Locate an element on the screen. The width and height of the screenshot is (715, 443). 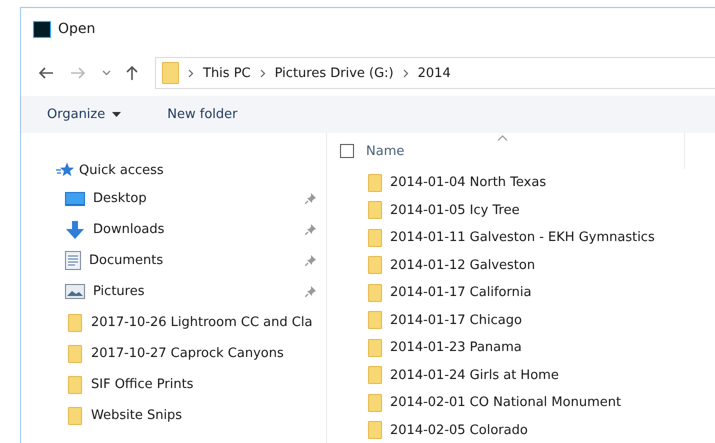
address-bar: This PC Pictures Drive (G:) 2014 is located at coordinates (435, 73).